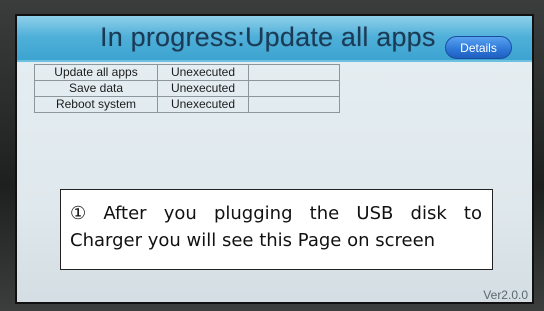  I want to click on title-bar: In progress:Update all apps Details, so click(274, 39).